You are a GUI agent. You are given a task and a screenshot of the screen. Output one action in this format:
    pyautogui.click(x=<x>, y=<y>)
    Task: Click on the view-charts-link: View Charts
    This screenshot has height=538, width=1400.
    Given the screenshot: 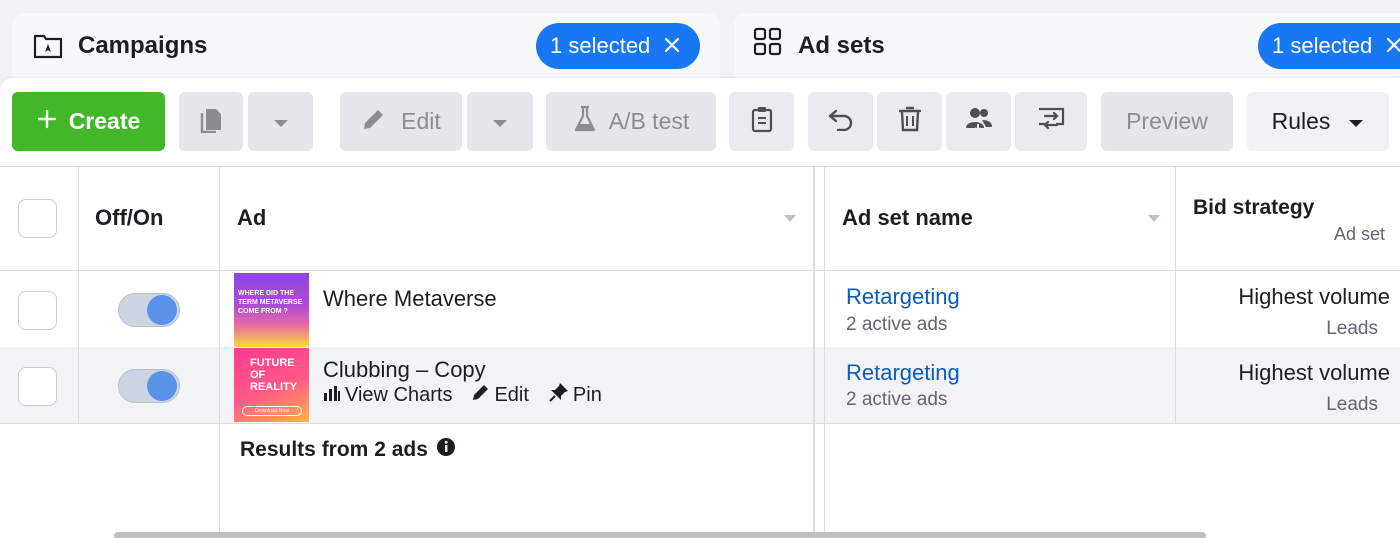 What is the action you would take?
    pyautogui.click(x=387, y=395)
    